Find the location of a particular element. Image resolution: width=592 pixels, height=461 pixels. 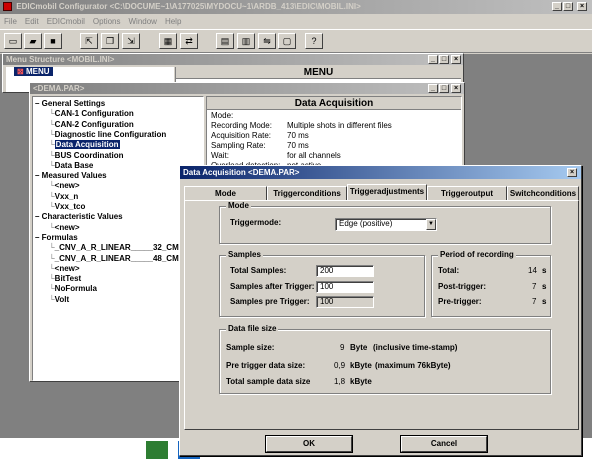

menu-root-item: ⊠ MENU is located at coordinates (33, 71).